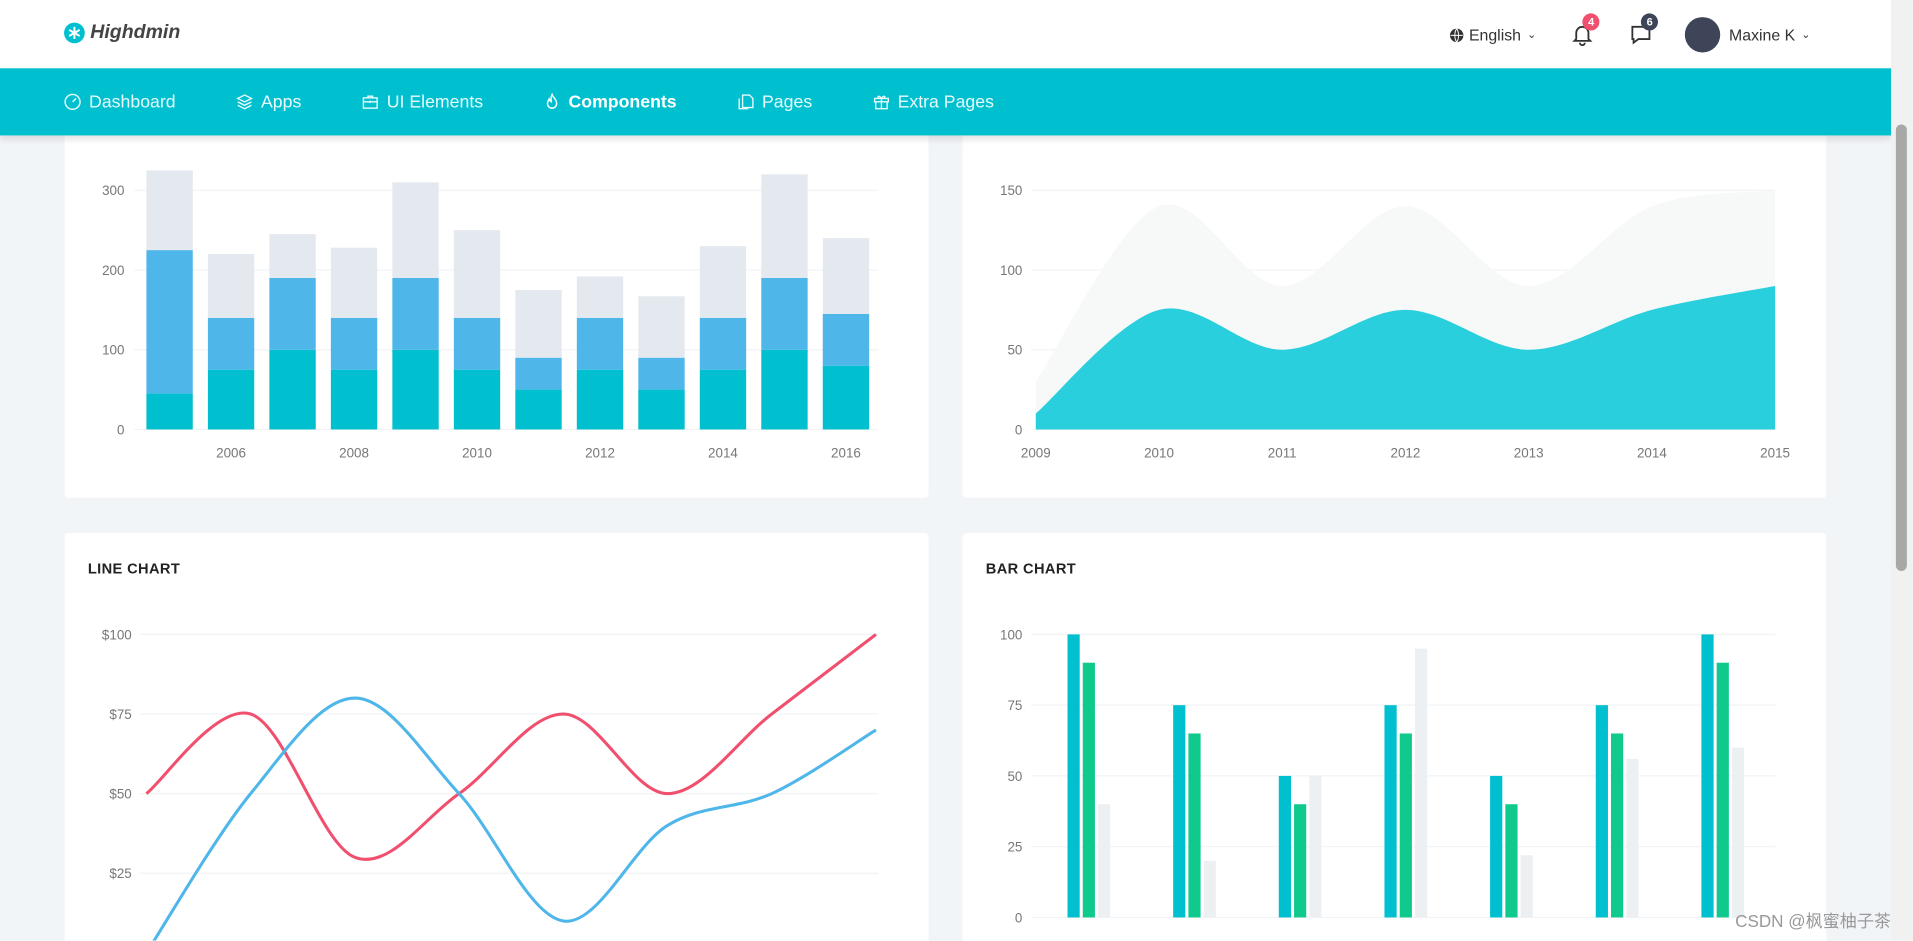 This screenshot has height=941, width=1913. I want to click on nav-item-dashboard: Dashboard, so click(119, 102).